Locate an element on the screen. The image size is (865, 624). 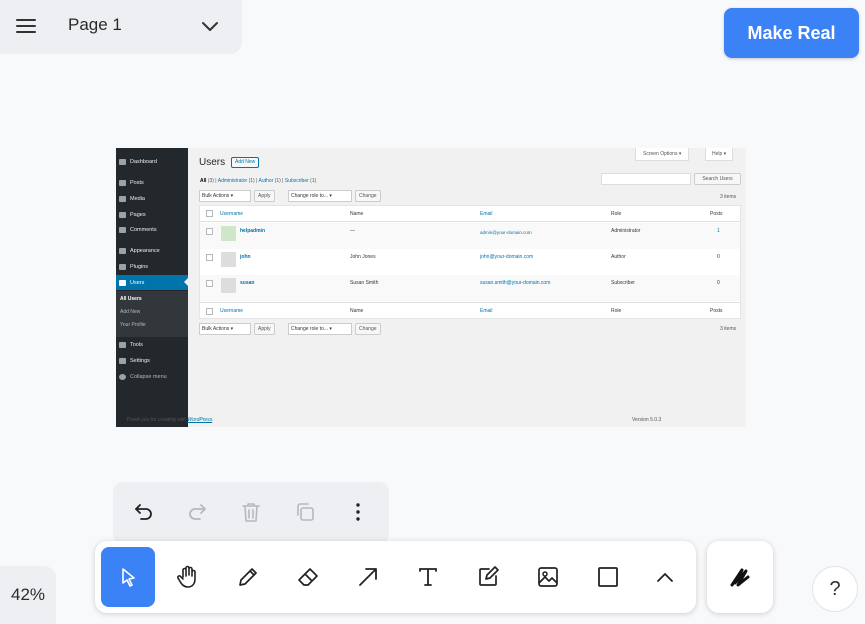
wp-sidebar-item-pages: Pages is located at coordinates (152, 214).